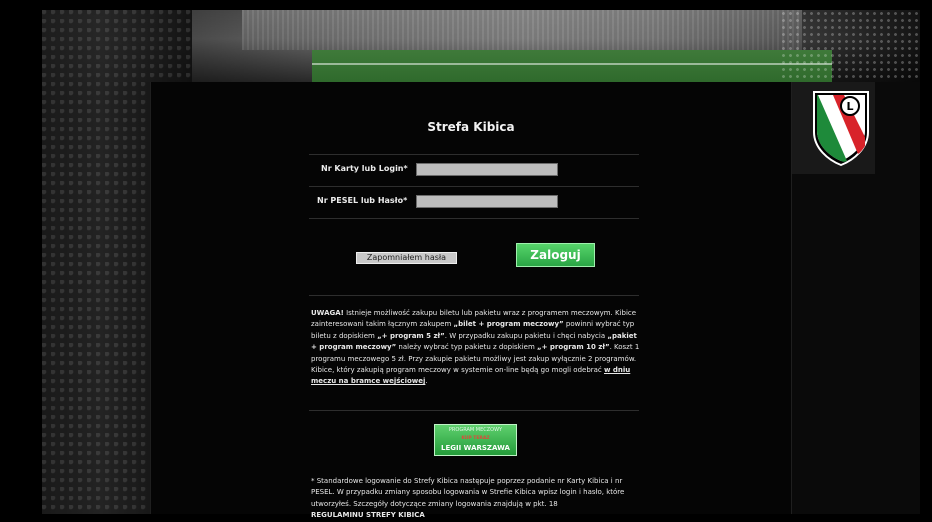 The height and width of the screenshot is (522, 932). Describe the element at coordinates (474, 186) in the screenshot. I see `divider-mid` at that location.